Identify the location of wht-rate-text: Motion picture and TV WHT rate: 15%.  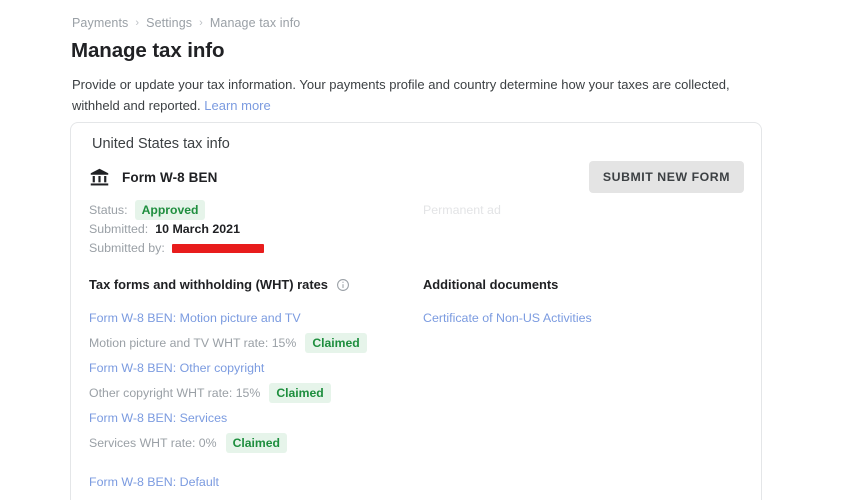
(193, 343).